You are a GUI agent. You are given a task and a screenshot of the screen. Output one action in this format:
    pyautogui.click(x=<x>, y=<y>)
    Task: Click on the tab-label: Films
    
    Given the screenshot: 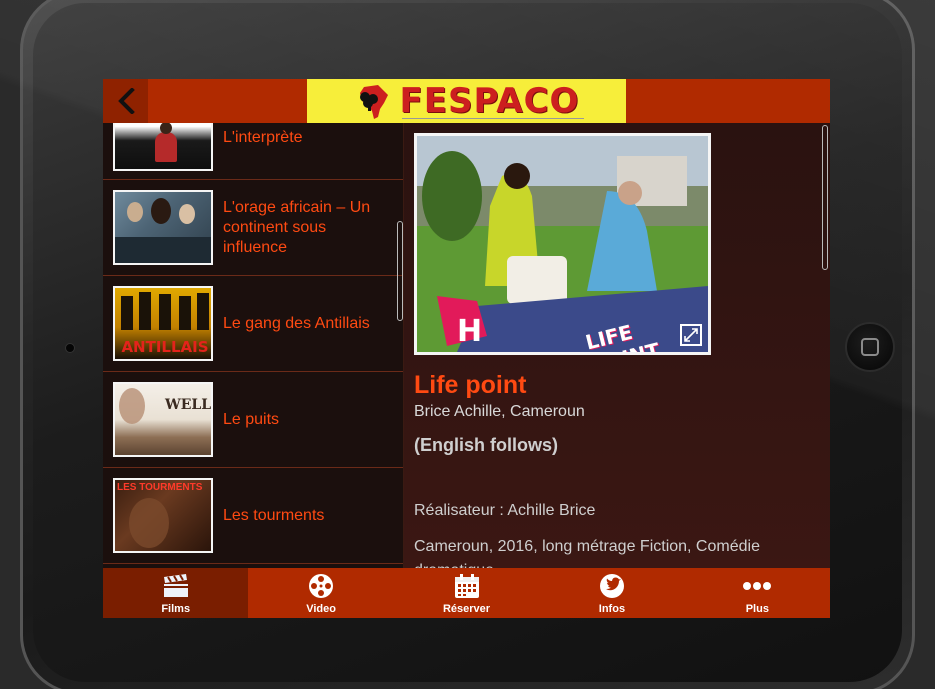 What is the action you would take?
    pyautogui.click(x=176, y=609)
    